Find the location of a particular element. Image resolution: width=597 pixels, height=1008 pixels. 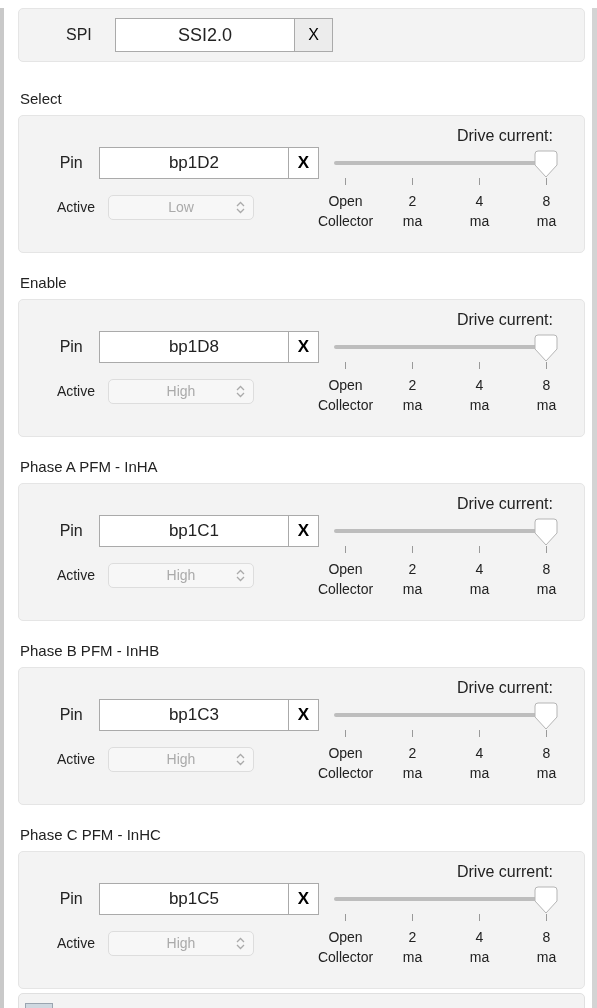

section-heading: Phase C PFM - InHC is located at coordinates (90, 835).